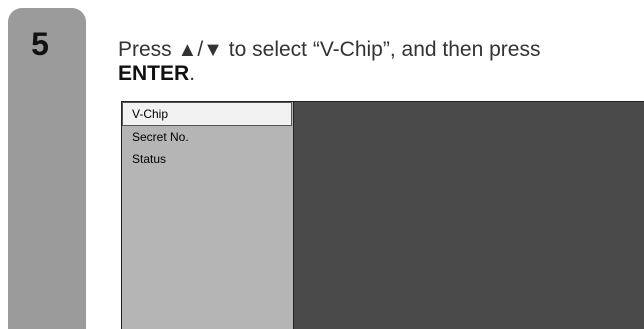  I want to click on instruction-middle: to select “V-Chip”, and then press, so click(381, 49).